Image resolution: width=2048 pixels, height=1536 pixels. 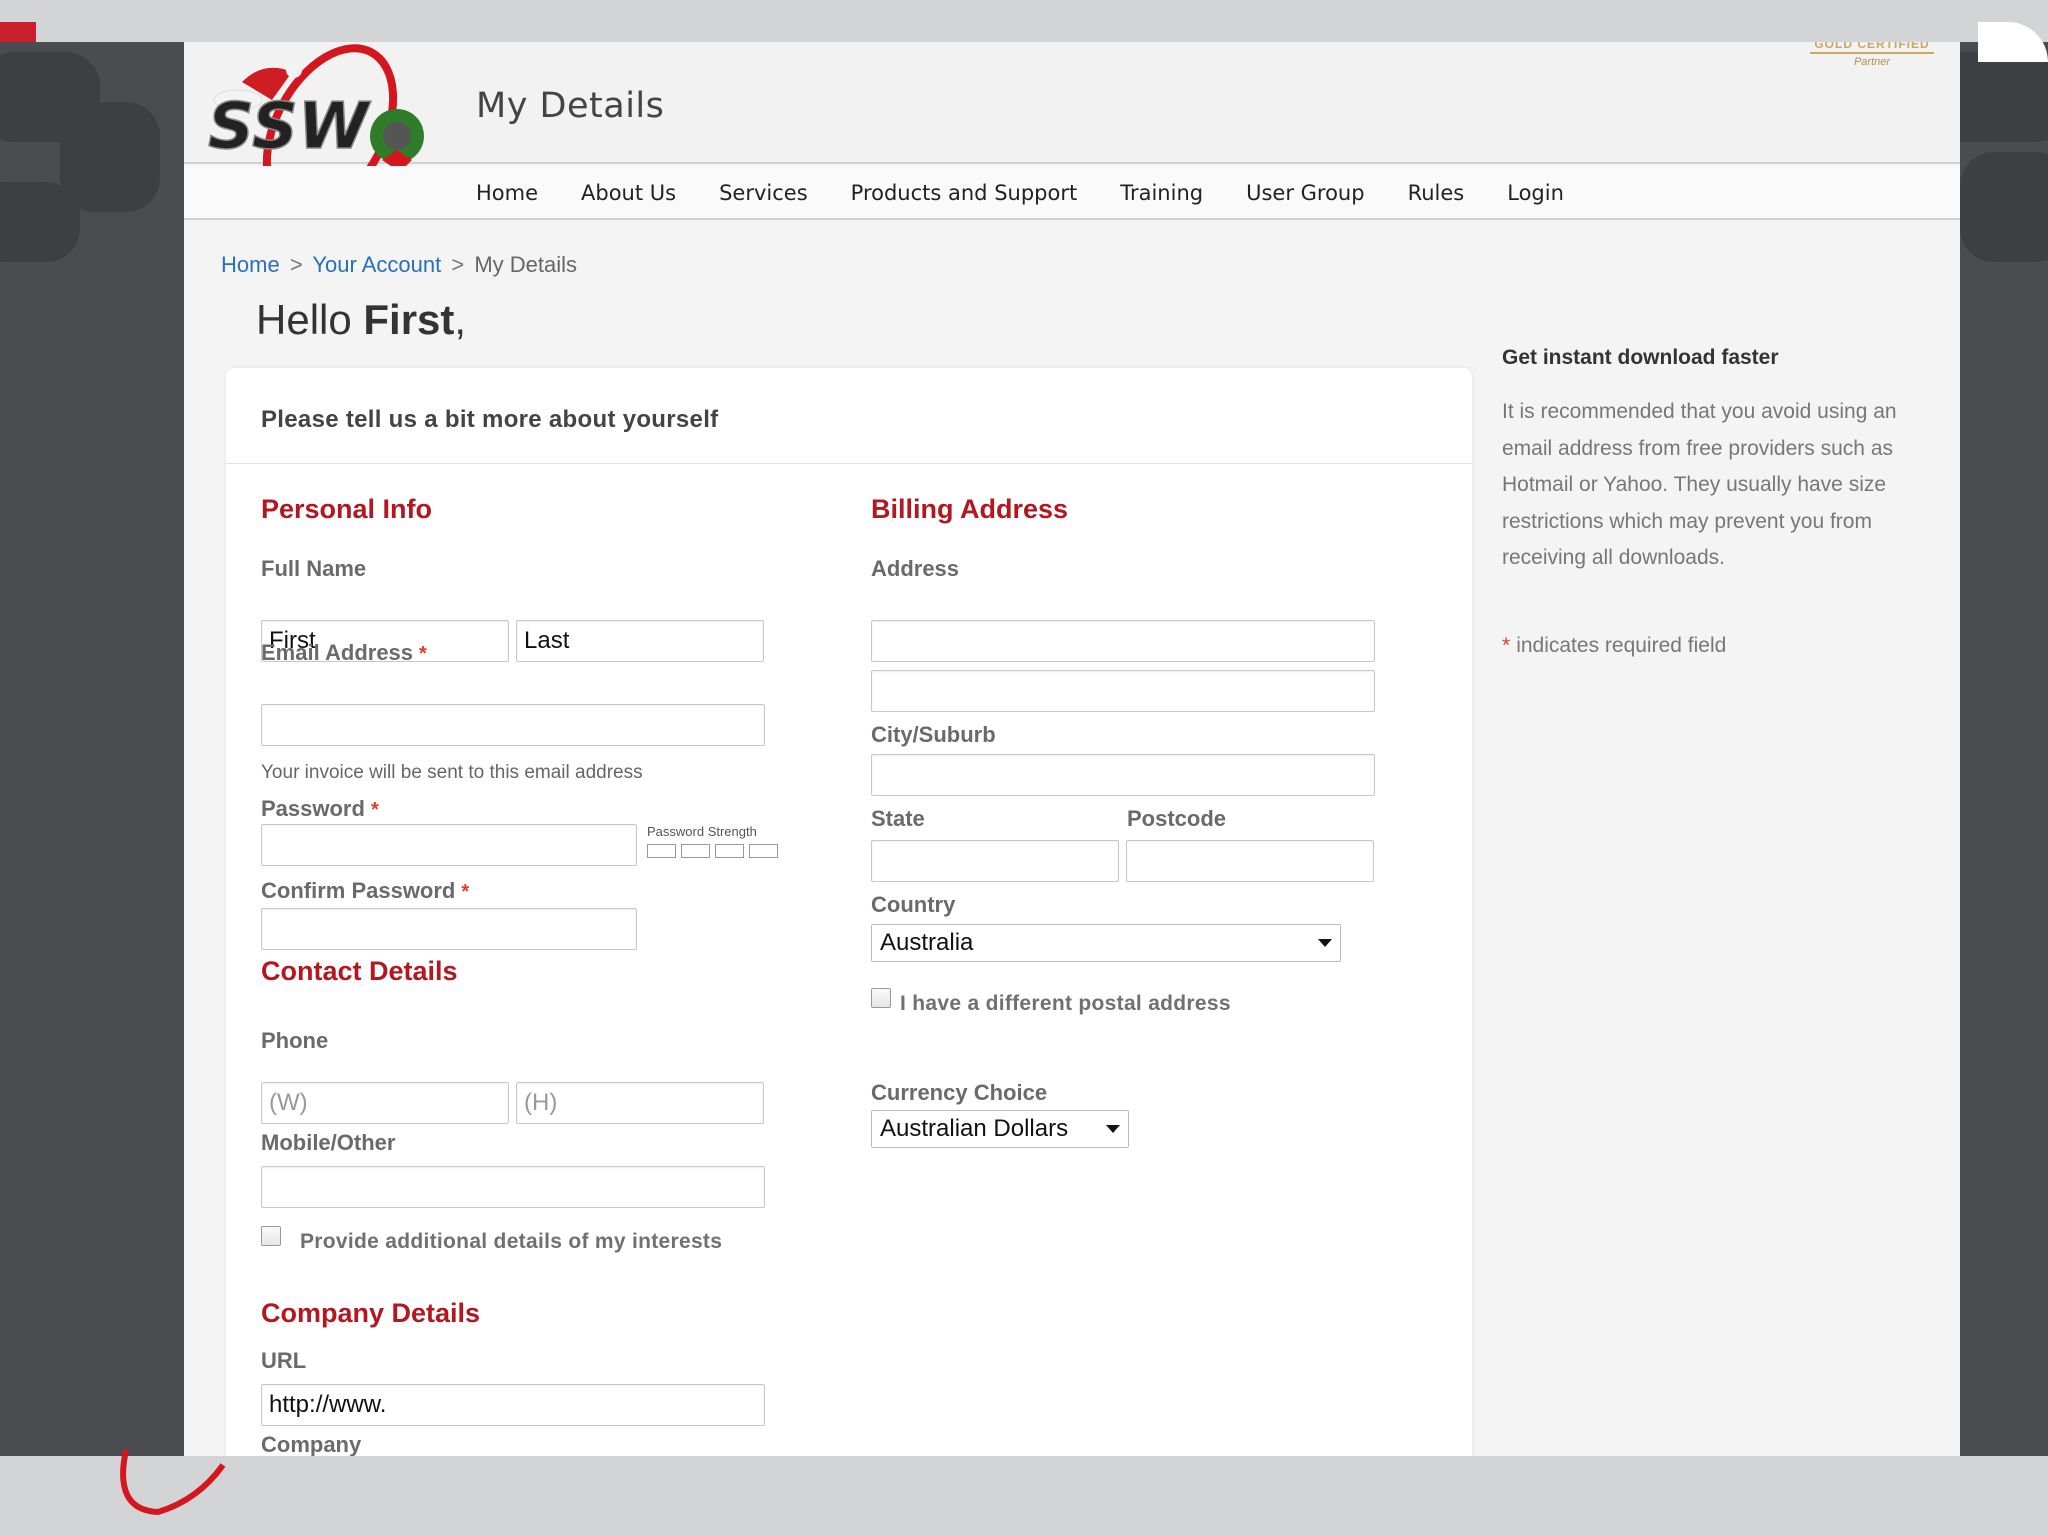 I want to click on city-label: City/Suburb, so click(x=933, y=734).